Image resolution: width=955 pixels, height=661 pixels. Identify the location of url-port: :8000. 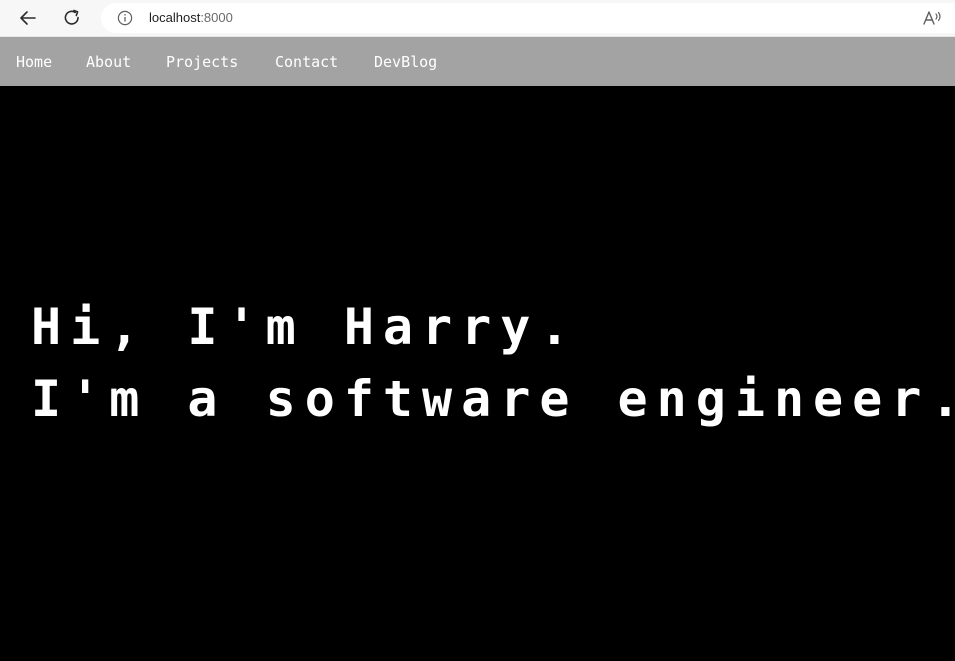
(216, 17).